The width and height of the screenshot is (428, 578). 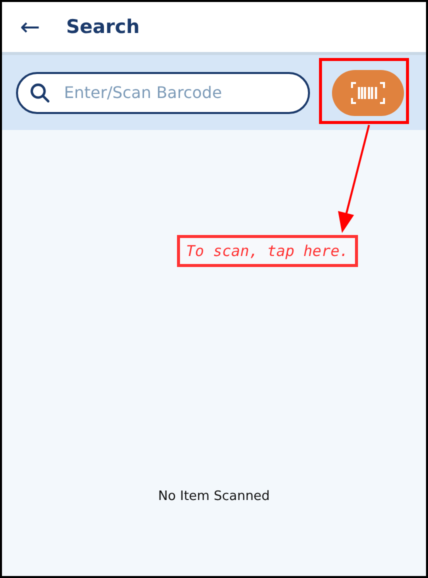 What do you see at coordinates (267, 251) in the screenshot?
I see `callout-note: To scan, tap here.` at bounding box center [267, 251].